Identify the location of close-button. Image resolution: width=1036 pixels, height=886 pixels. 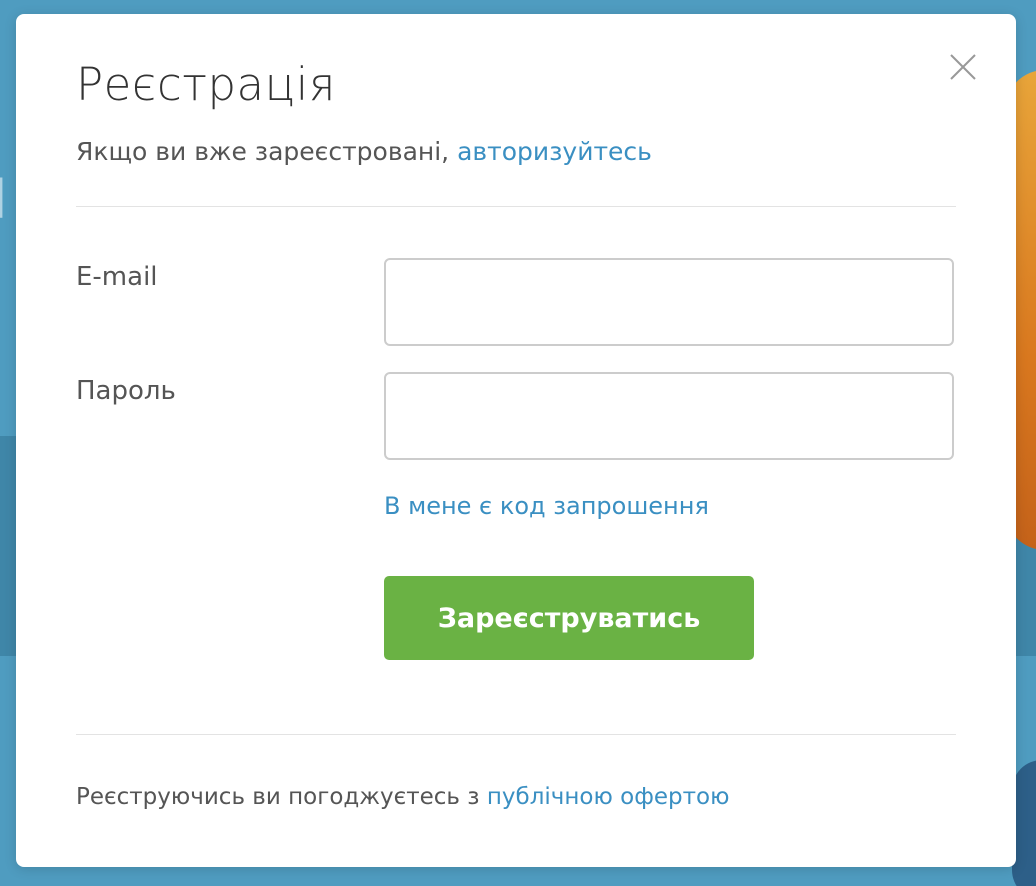
(963, 67).